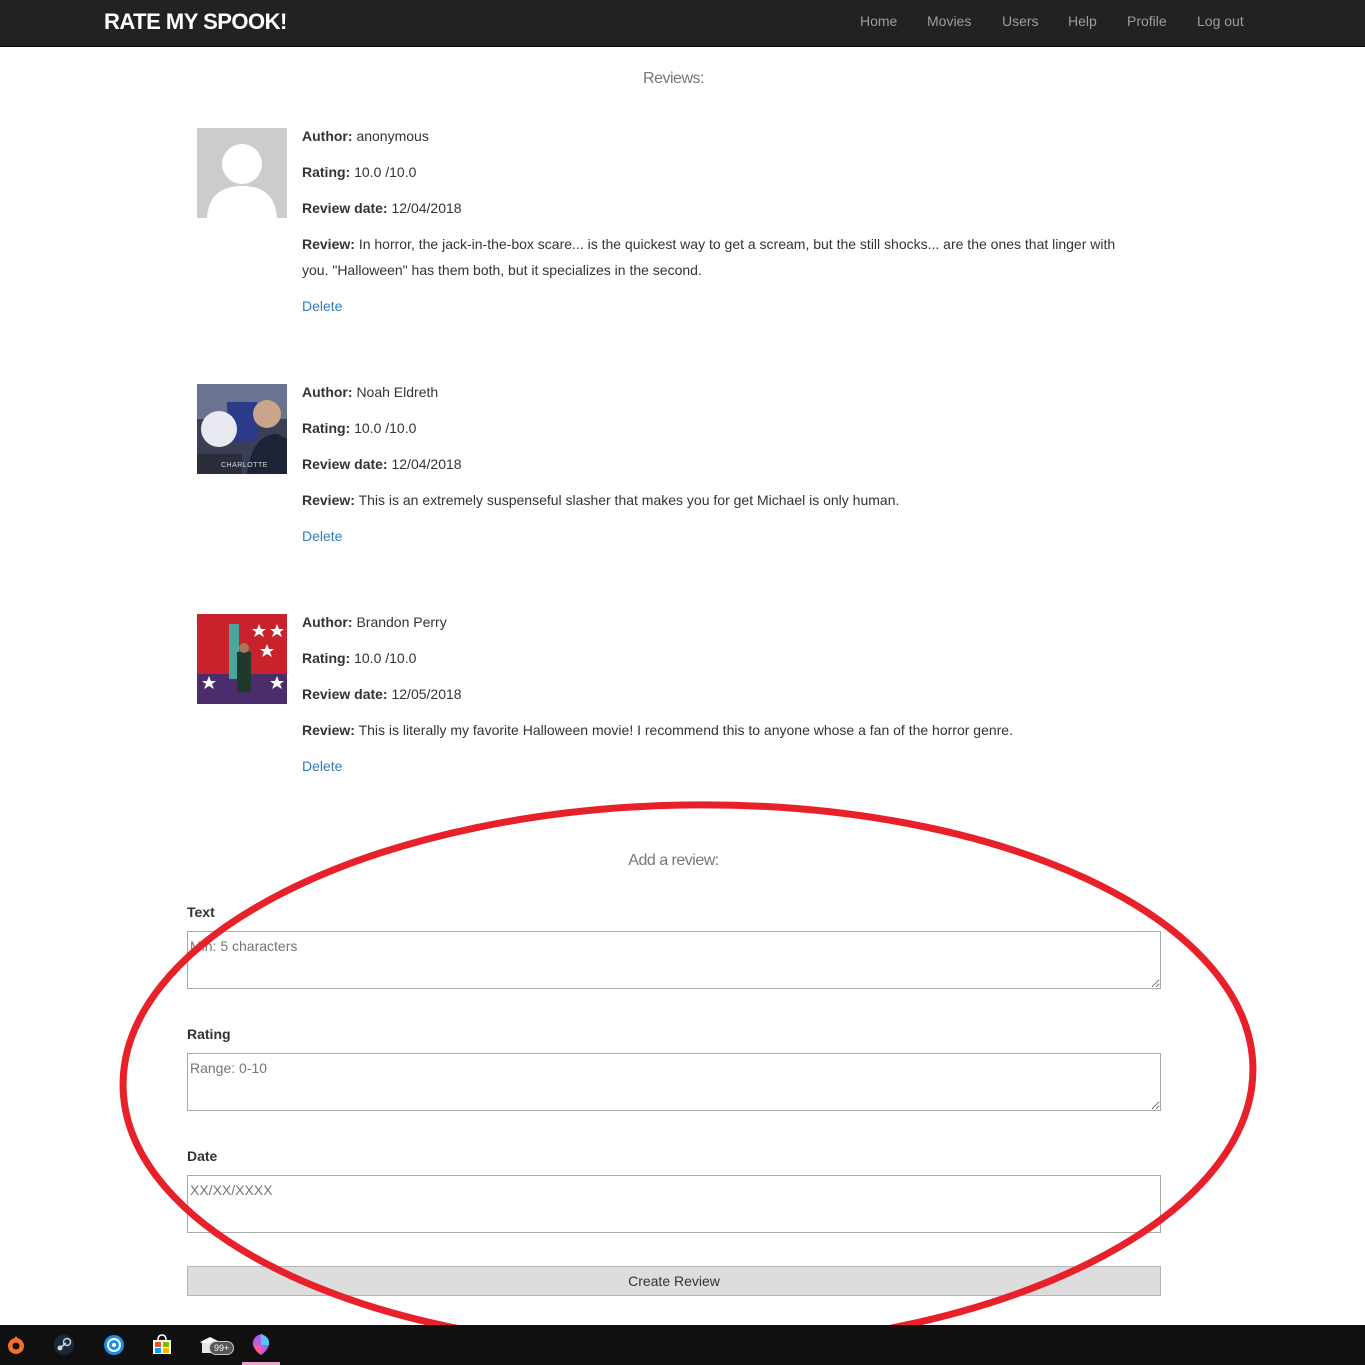 This screenshot has height=1365, width=1365. I want to click on rating-label: Rating, so click(209, 1034).